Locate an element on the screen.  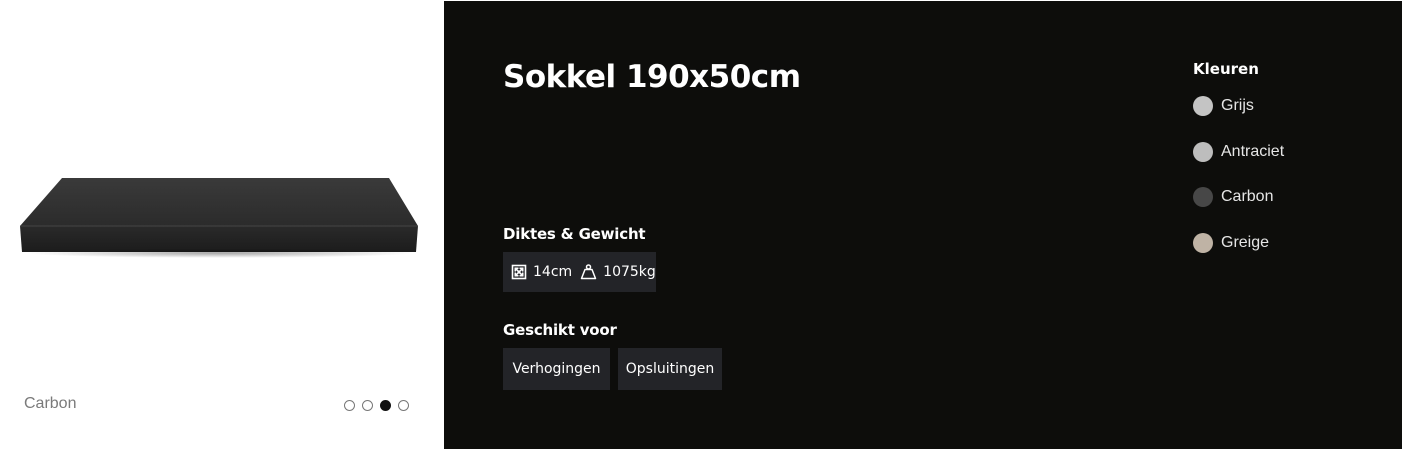
colors-label: Kleuren is located at coordinates (1226, 69).